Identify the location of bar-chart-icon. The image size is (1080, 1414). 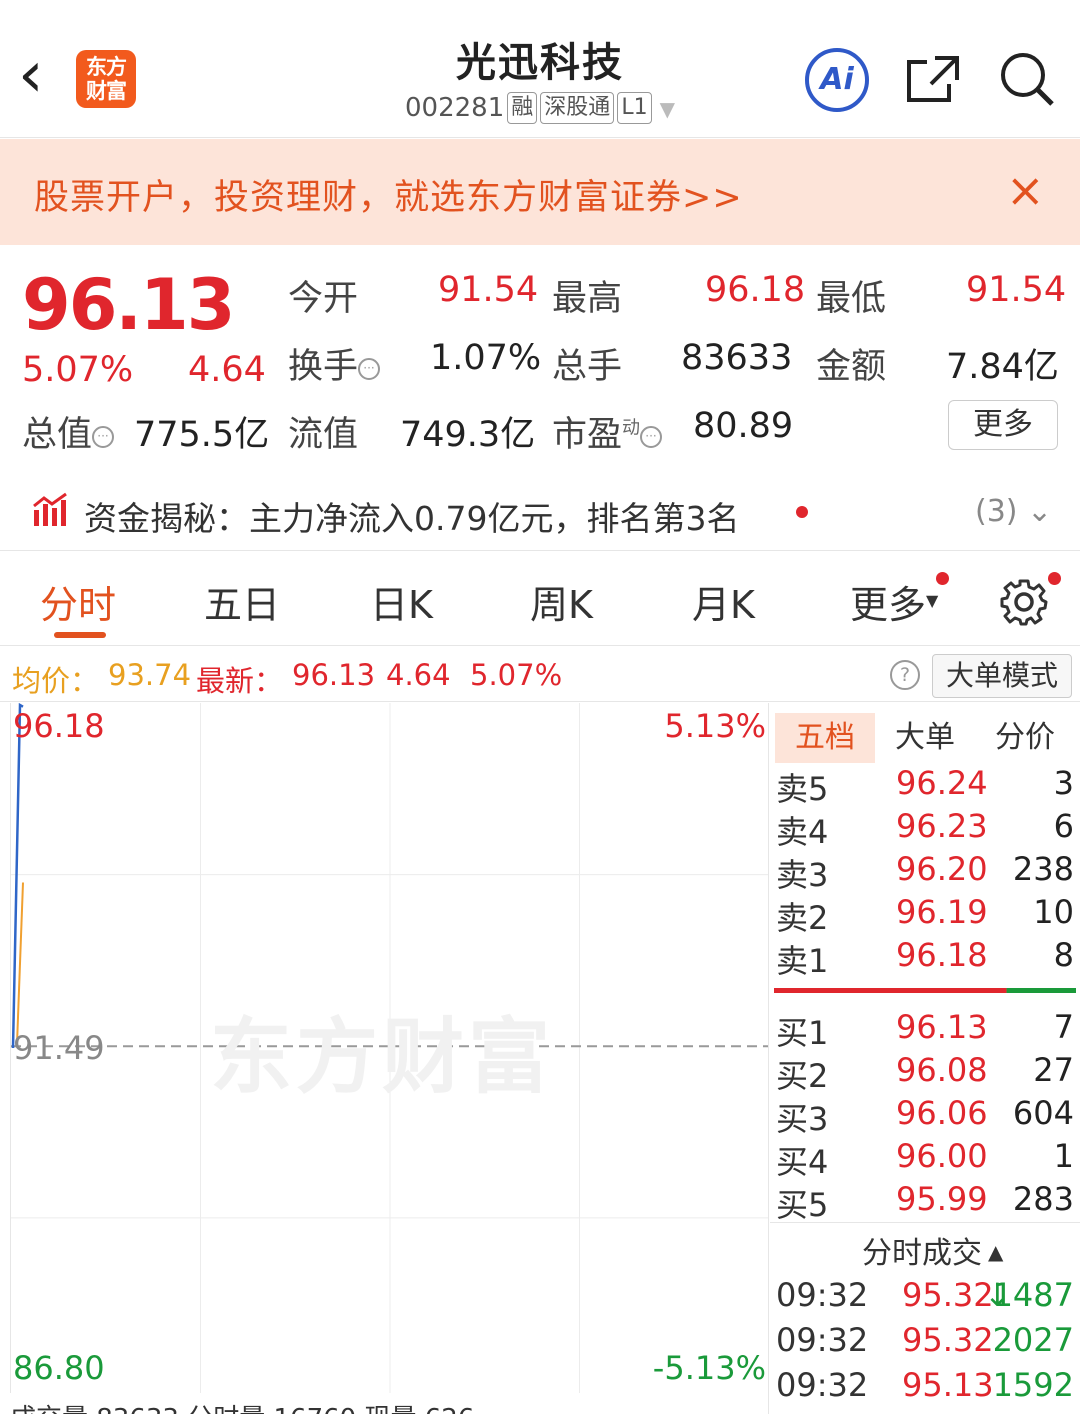
(50, 509).